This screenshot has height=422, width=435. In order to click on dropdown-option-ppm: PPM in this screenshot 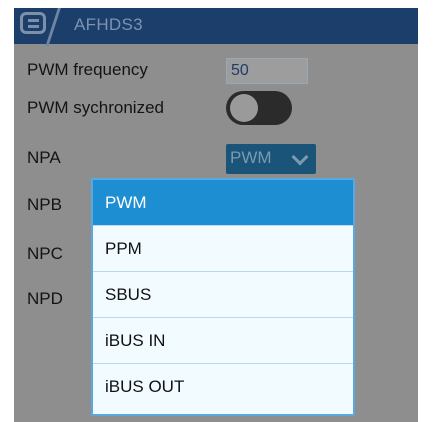, I will do `click(223, 249)`.